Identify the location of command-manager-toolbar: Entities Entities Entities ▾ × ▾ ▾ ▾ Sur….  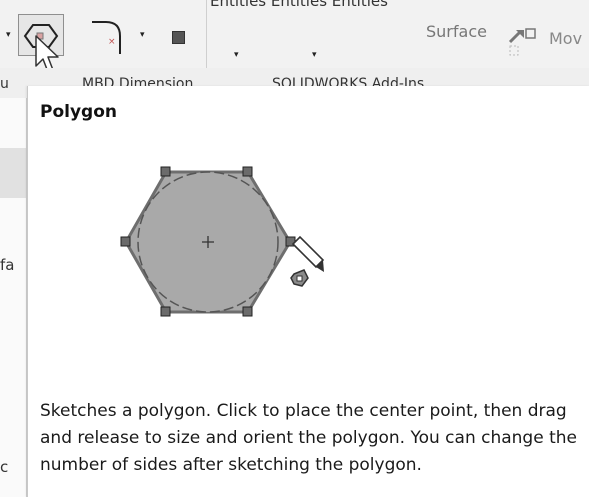
(294, 36).